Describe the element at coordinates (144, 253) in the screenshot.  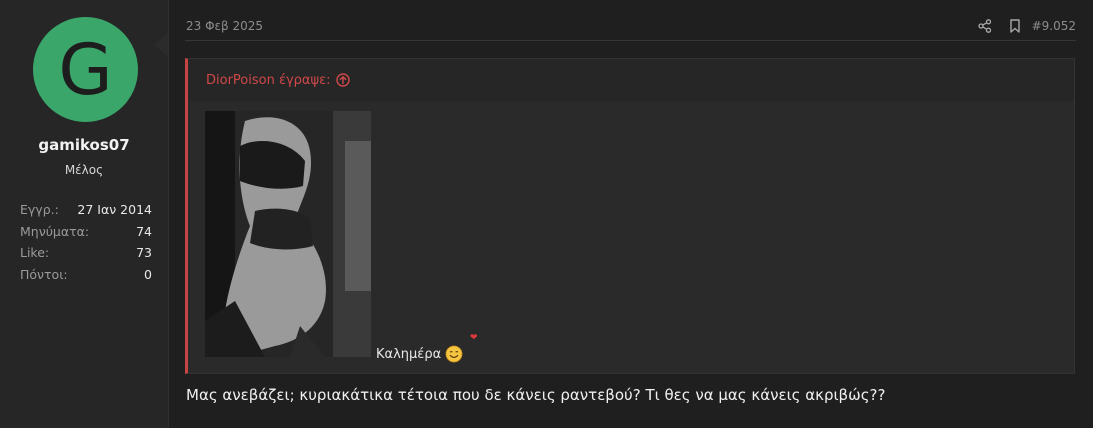
I see `stat-value: 73` at that location.